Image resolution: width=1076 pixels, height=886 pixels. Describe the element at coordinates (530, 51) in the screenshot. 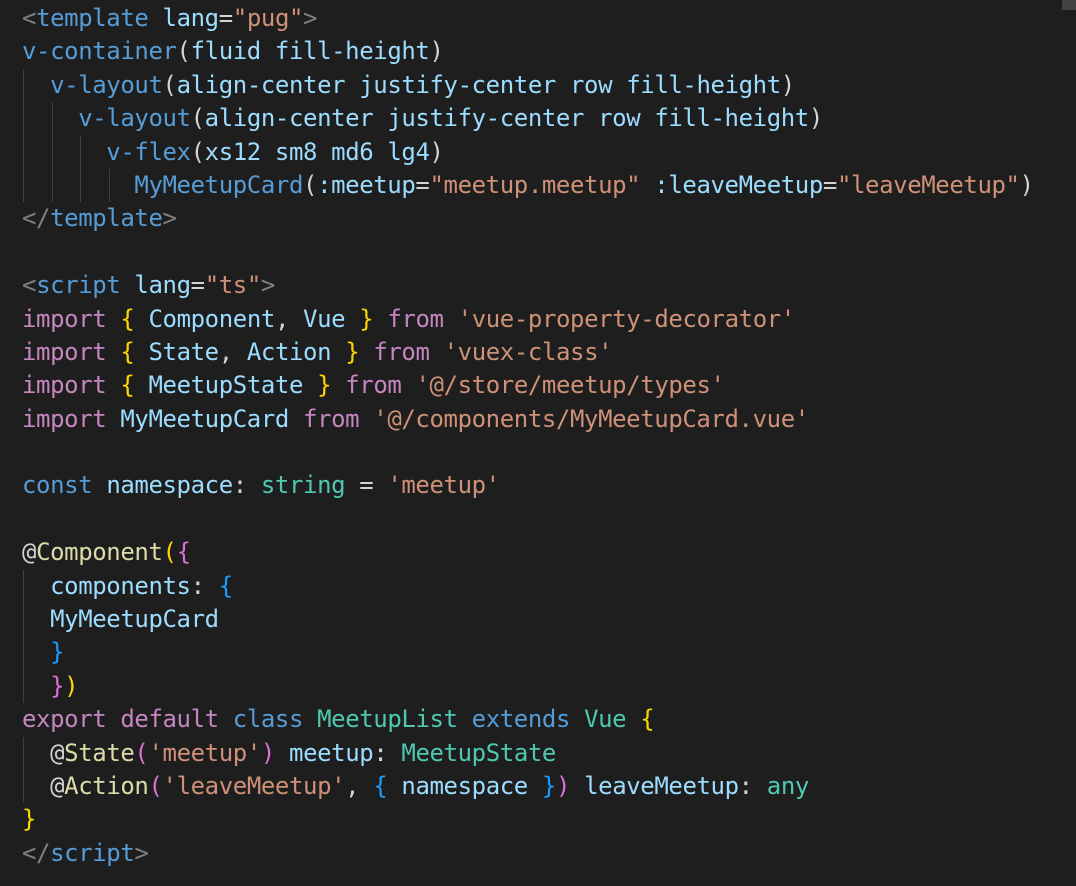

I see `code-line: v-container(fluid fill-height)` at that location.